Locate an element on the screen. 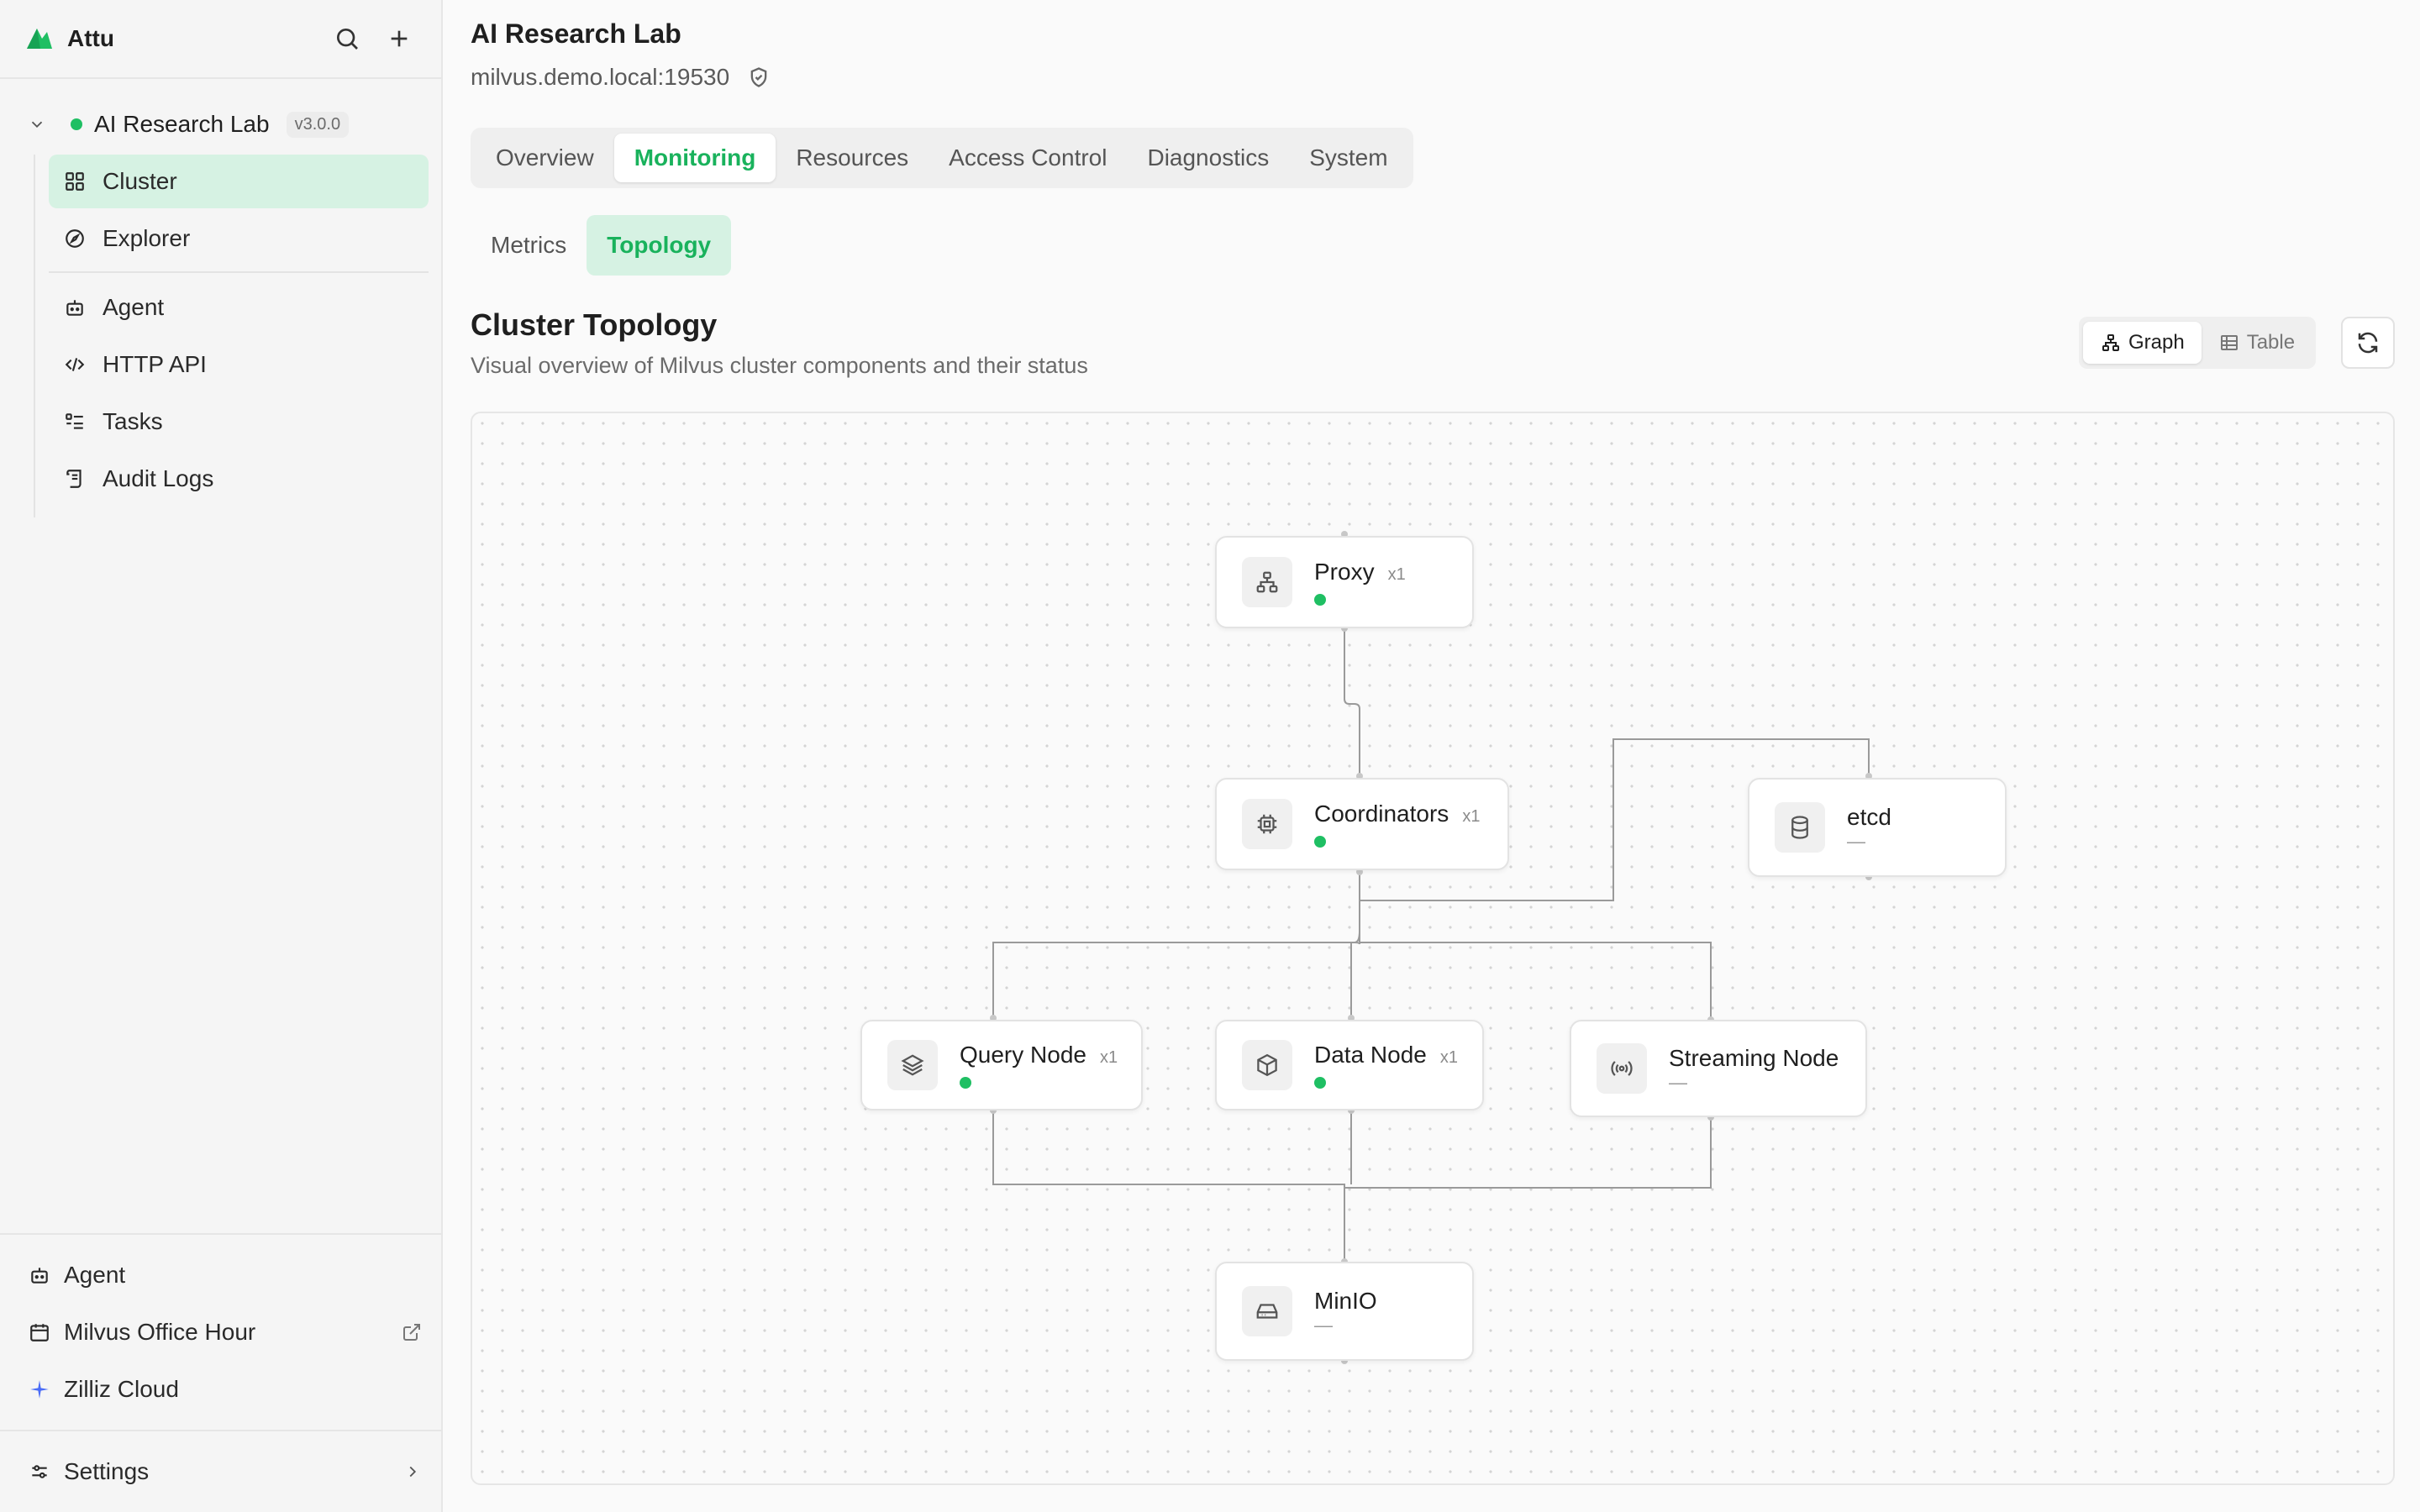  table-view-label: Table is located at coordinates (2271, 342).